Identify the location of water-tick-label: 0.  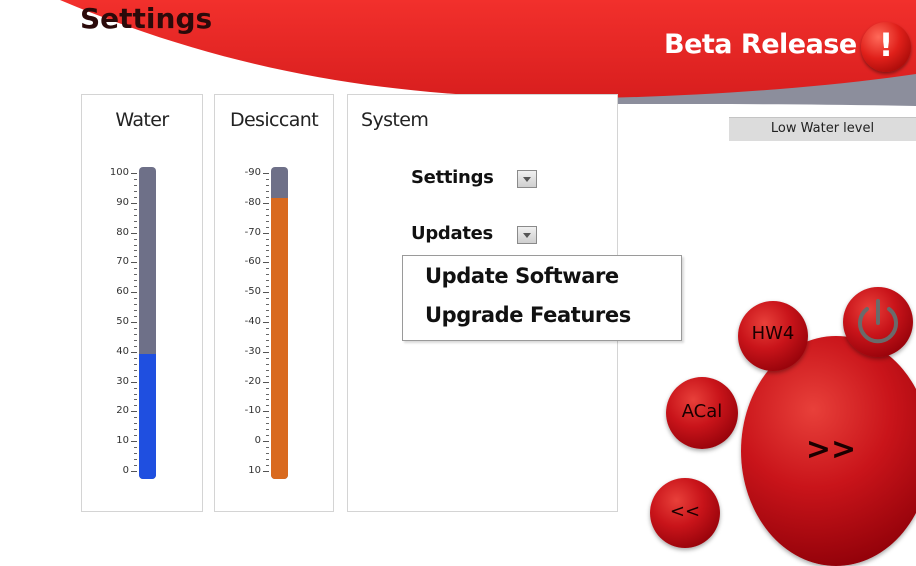
(125, 470).